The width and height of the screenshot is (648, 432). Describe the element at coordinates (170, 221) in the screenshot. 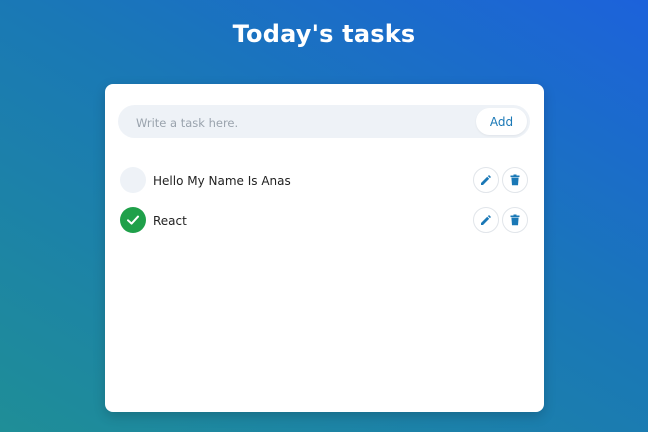

I see `task-label: React` at that location.